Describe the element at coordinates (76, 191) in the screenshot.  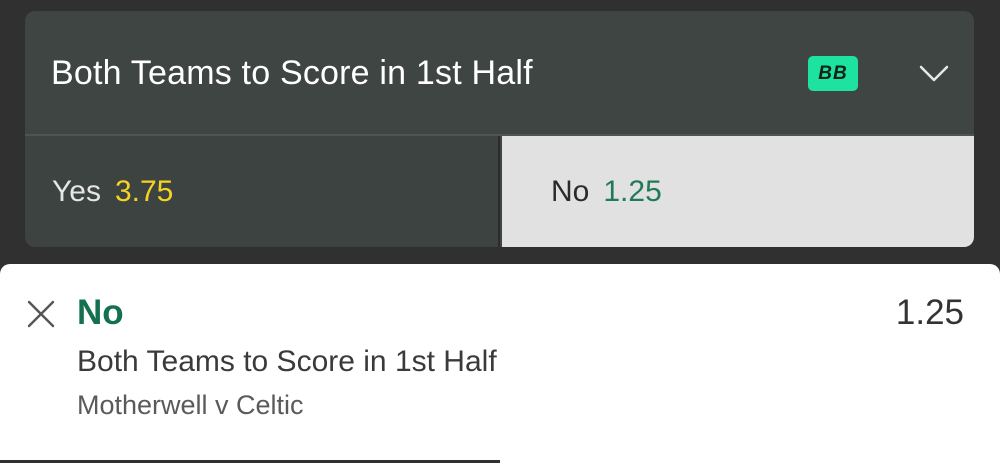
I see `outcome-yes-label: Yes` at that location.